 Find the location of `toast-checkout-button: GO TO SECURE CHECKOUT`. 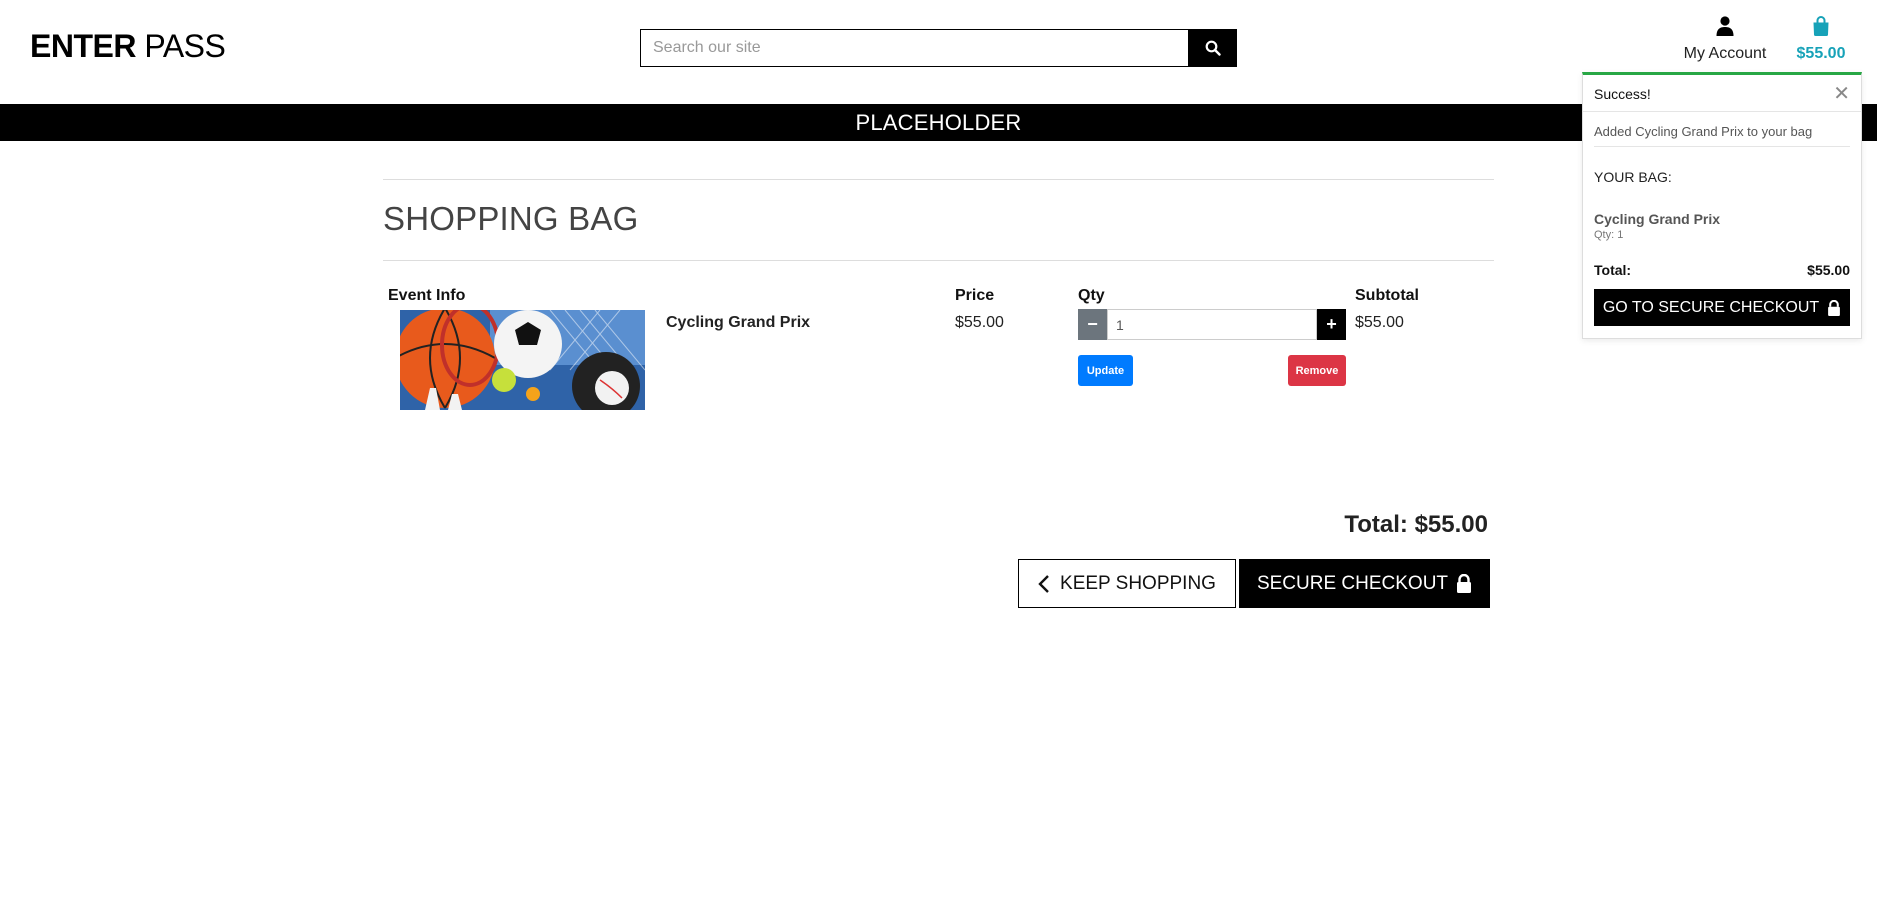

toast-checkout-button: GO TO SECURE CHECKOUT is located at coordinates (1722, 307).